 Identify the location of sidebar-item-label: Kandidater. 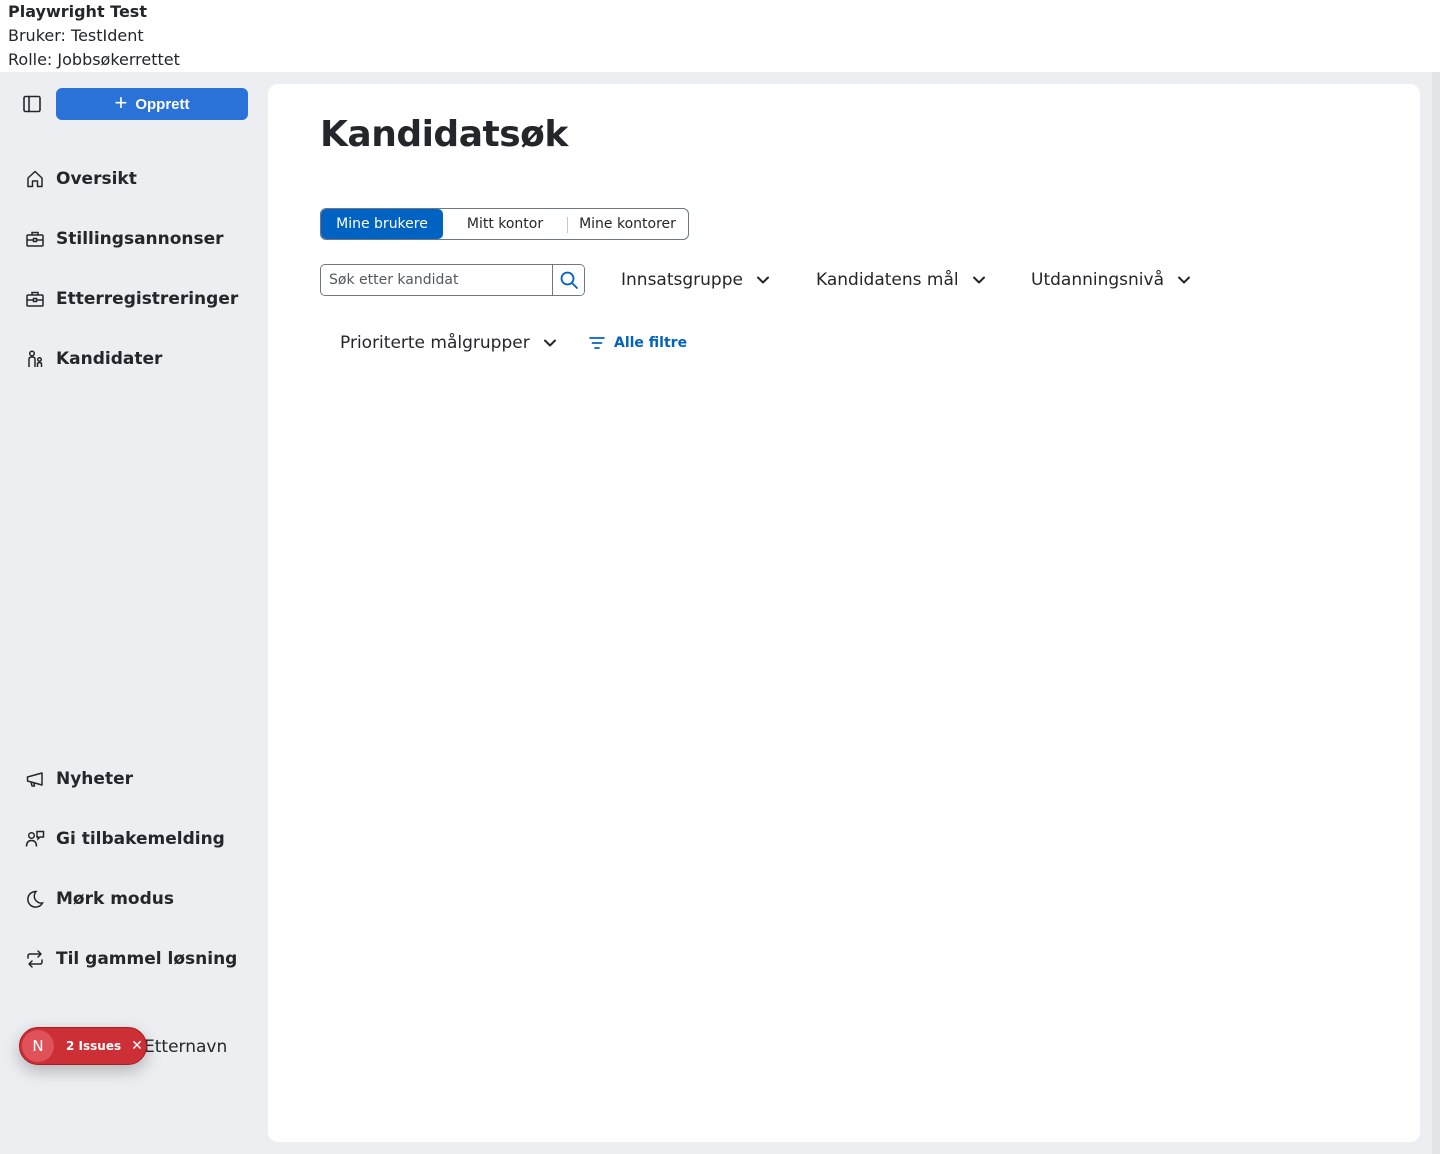
(109, 359).